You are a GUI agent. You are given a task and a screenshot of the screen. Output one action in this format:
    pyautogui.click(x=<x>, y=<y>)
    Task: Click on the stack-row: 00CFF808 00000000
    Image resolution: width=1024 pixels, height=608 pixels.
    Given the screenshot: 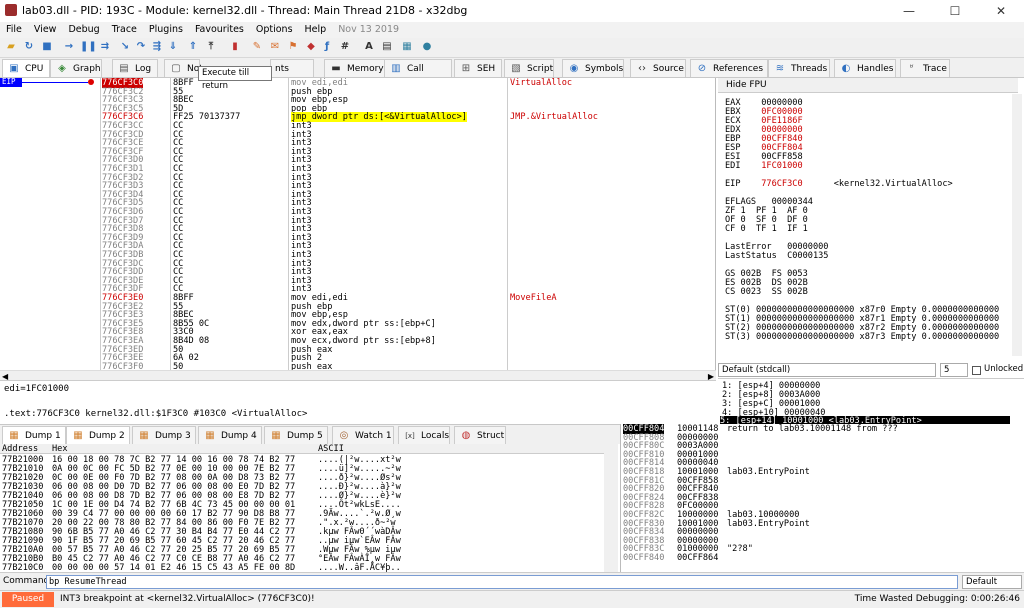 What is the action you would take?
    pyautogui.click(x=821, y=438)
    